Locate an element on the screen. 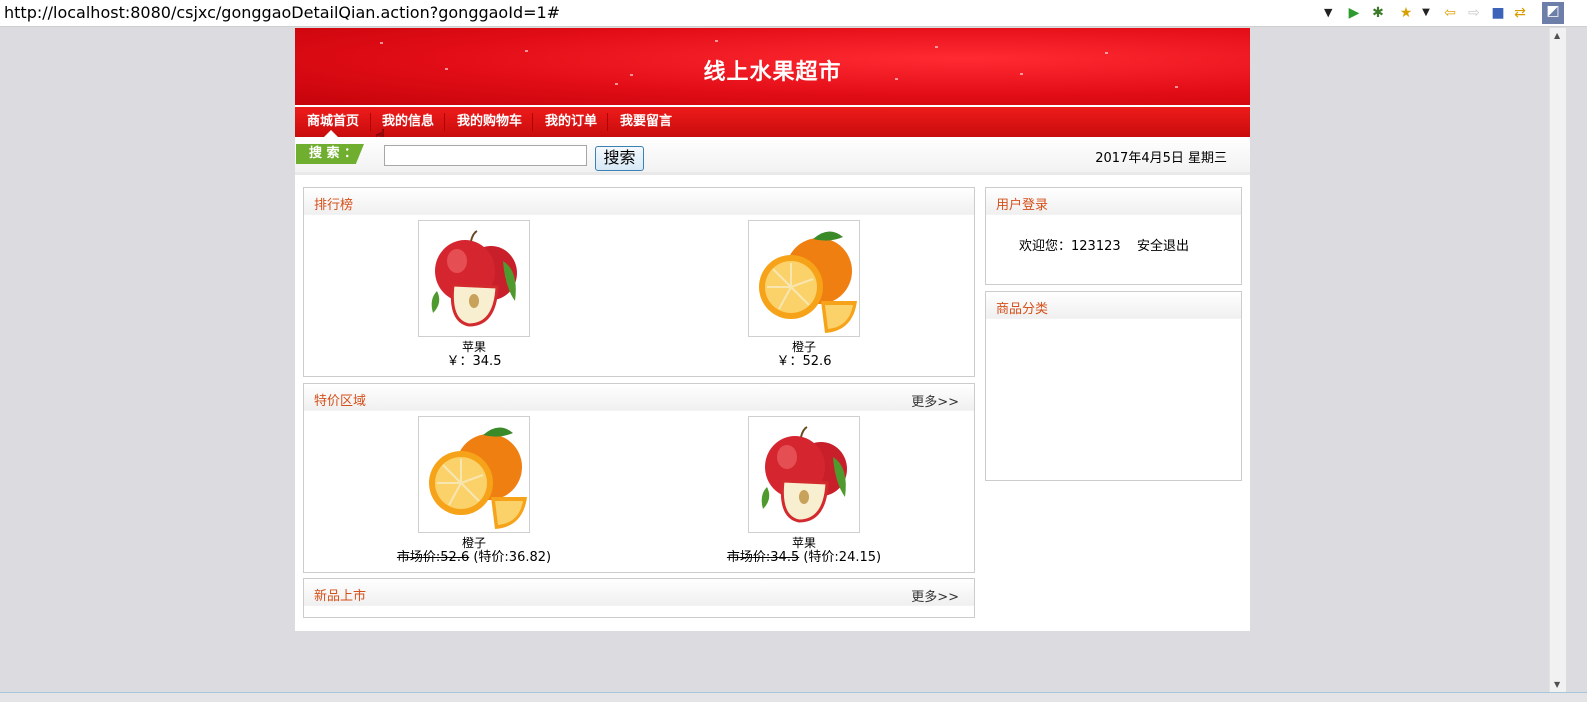  special-price: (特价:36.82) is located at coordinates (512, 557).